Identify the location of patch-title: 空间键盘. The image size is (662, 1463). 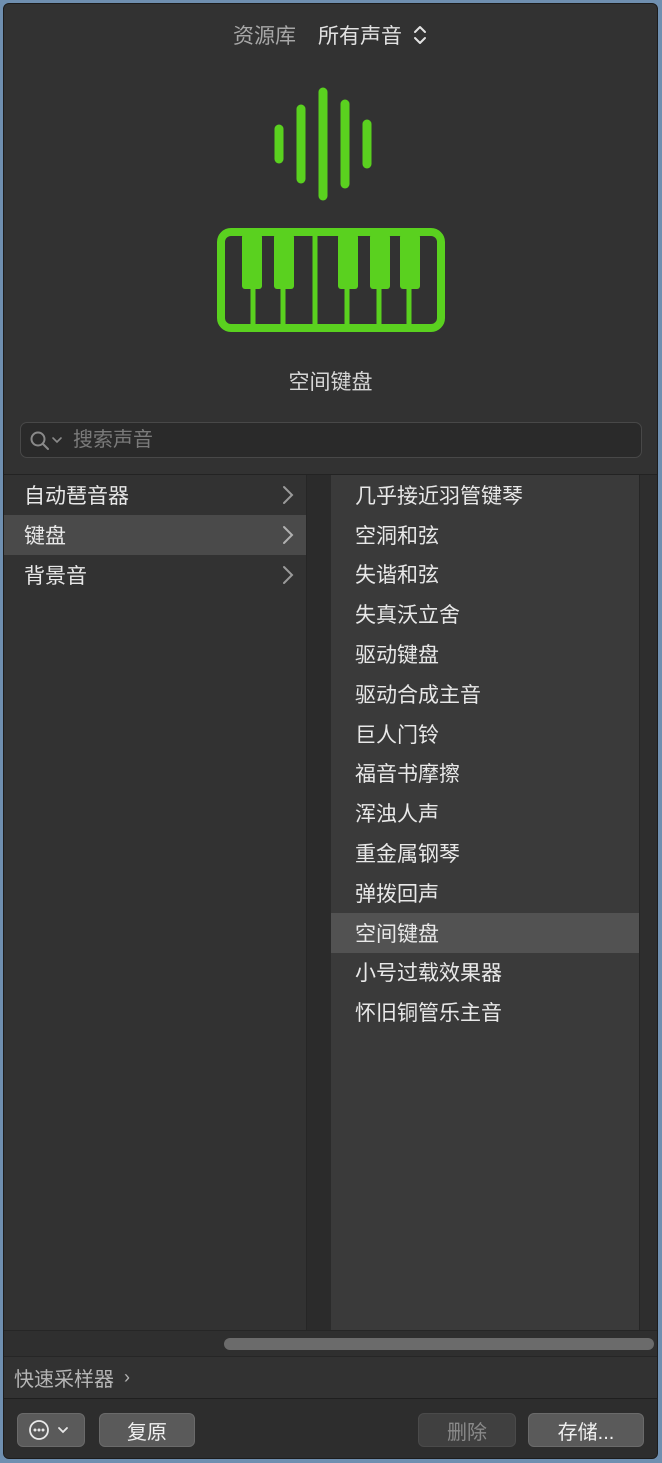
(330, 382).